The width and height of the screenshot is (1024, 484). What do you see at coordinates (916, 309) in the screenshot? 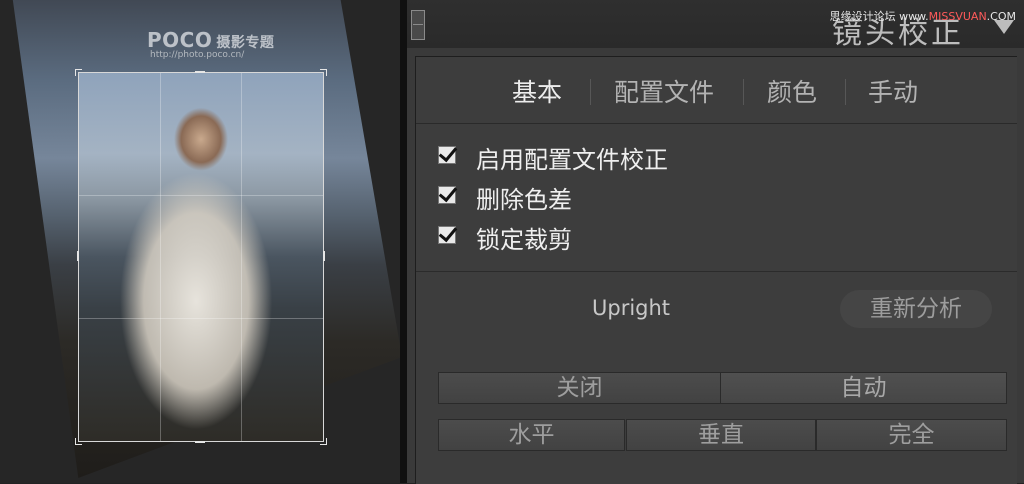
I see `reanalyze-button: 重新分析` at bounding box center [916, 309].